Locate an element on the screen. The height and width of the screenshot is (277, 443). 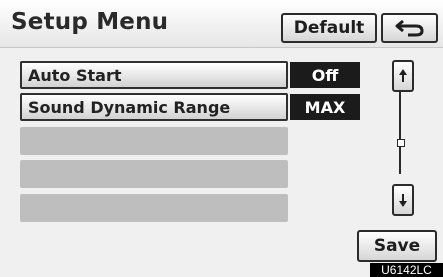
scroll-up-icon is located at coordinates (403, 75).